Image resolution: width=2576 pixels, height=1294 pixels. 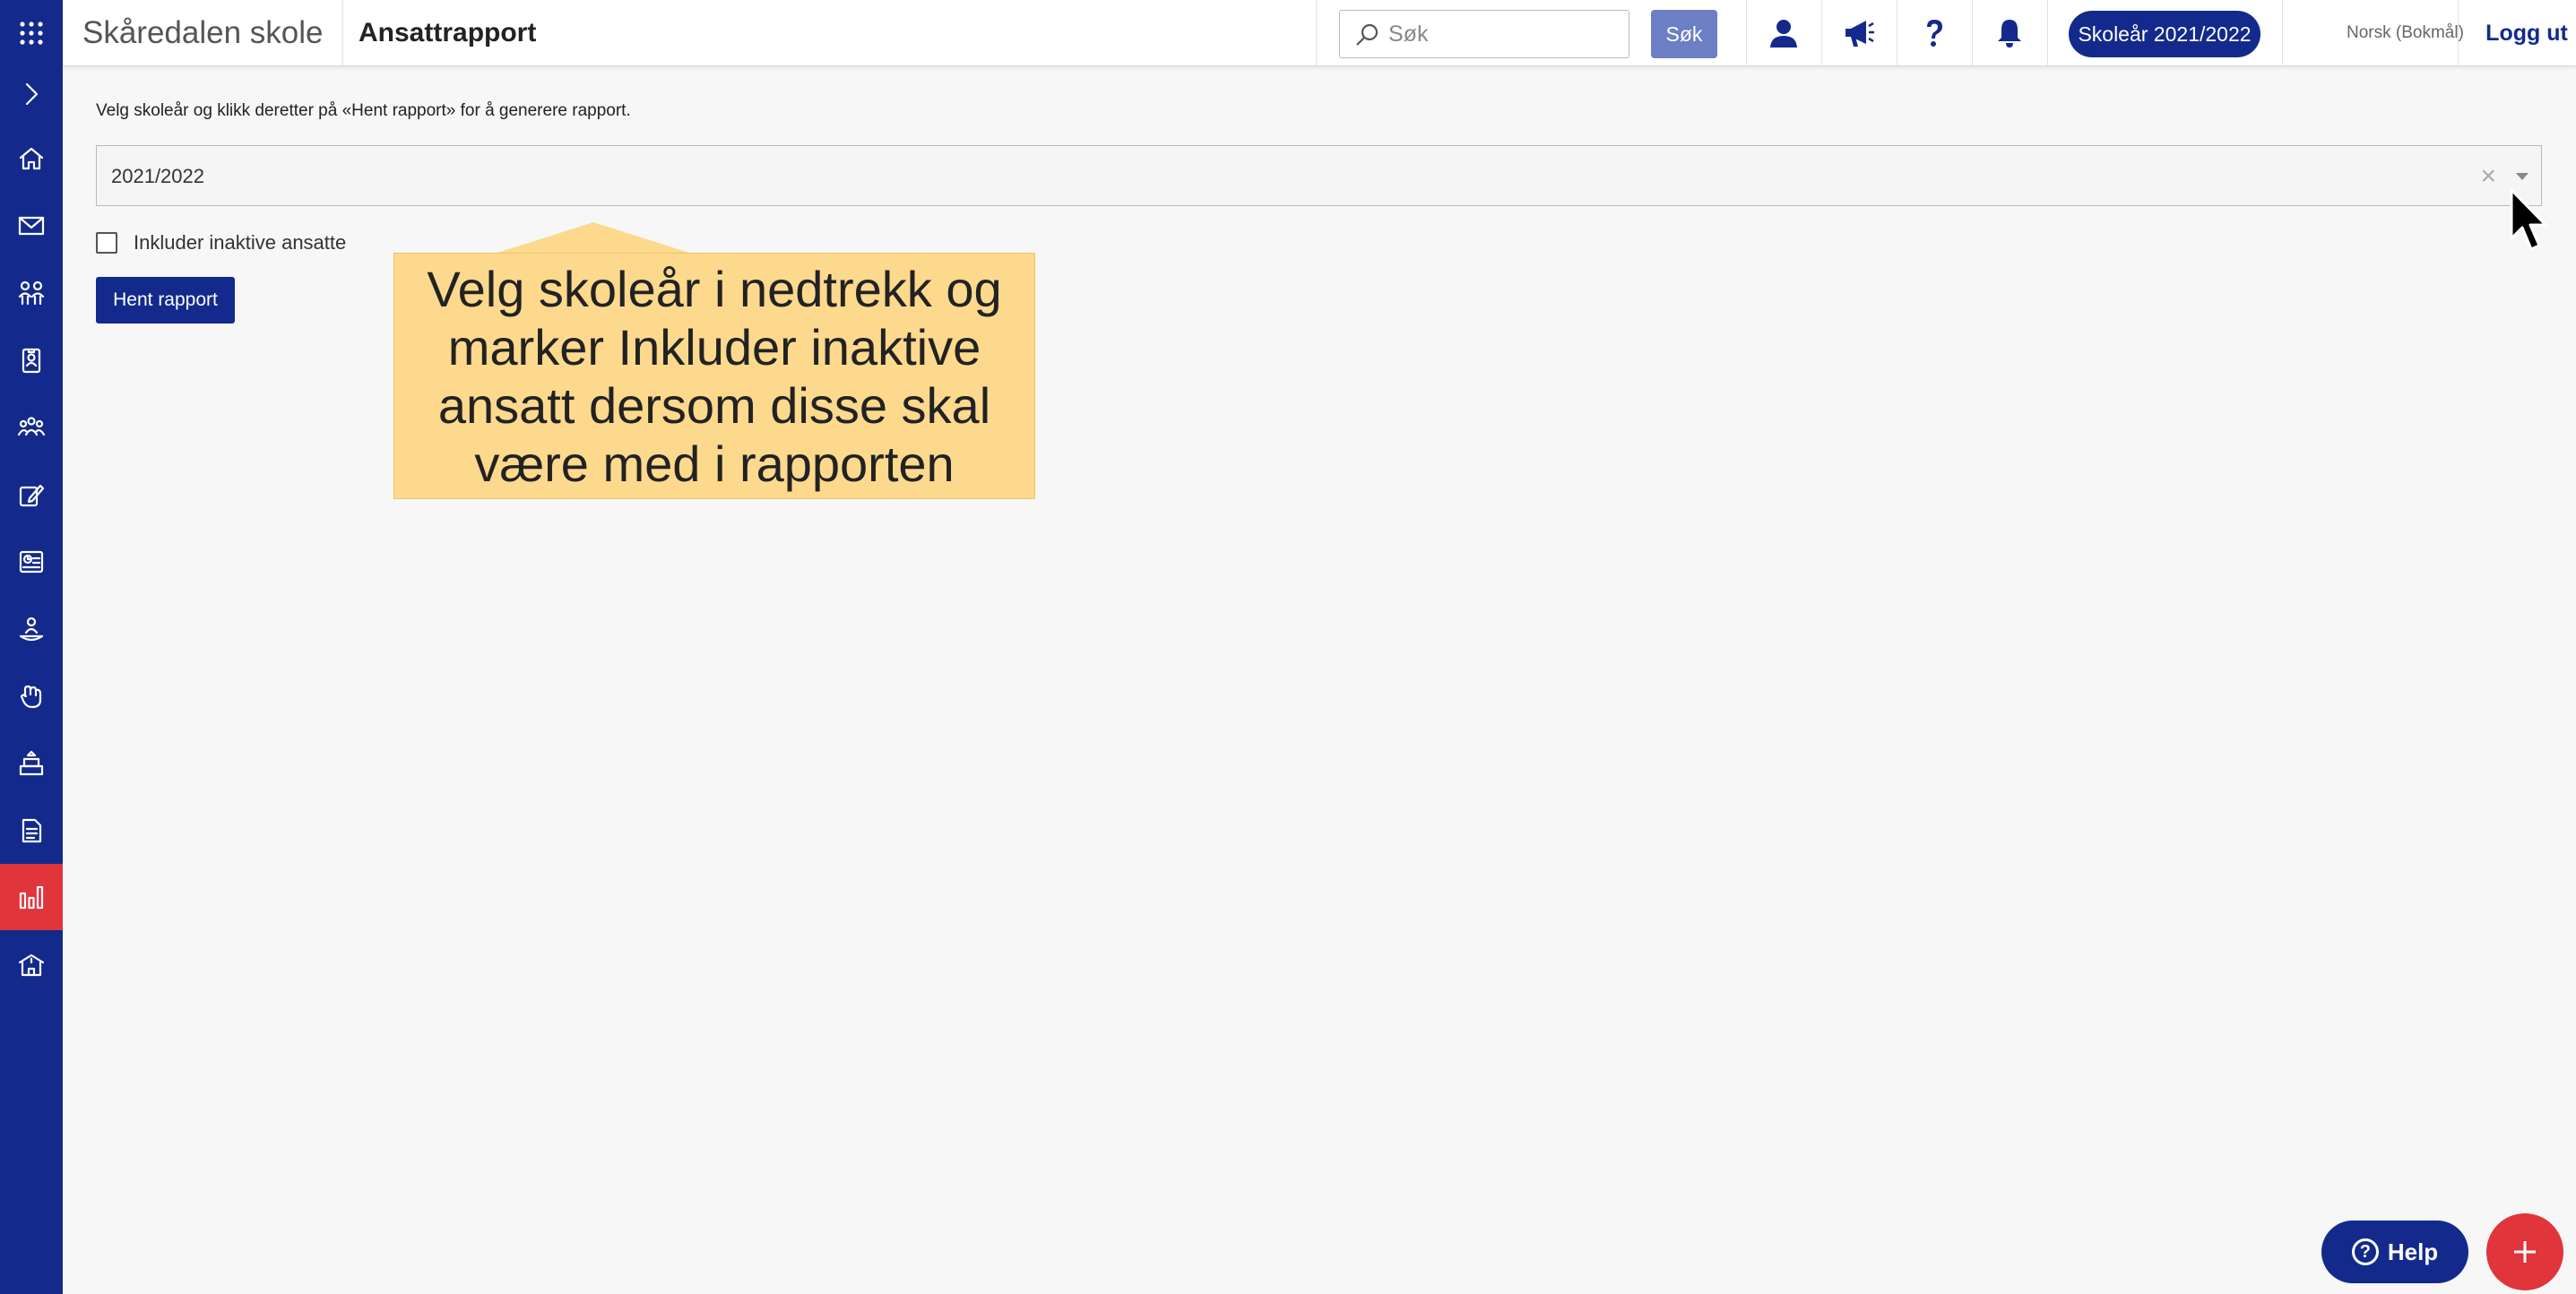 What do you see at coordinates (1504, 34) in the screenshot?
I see `search-input` at bounding box center [1504, 34].